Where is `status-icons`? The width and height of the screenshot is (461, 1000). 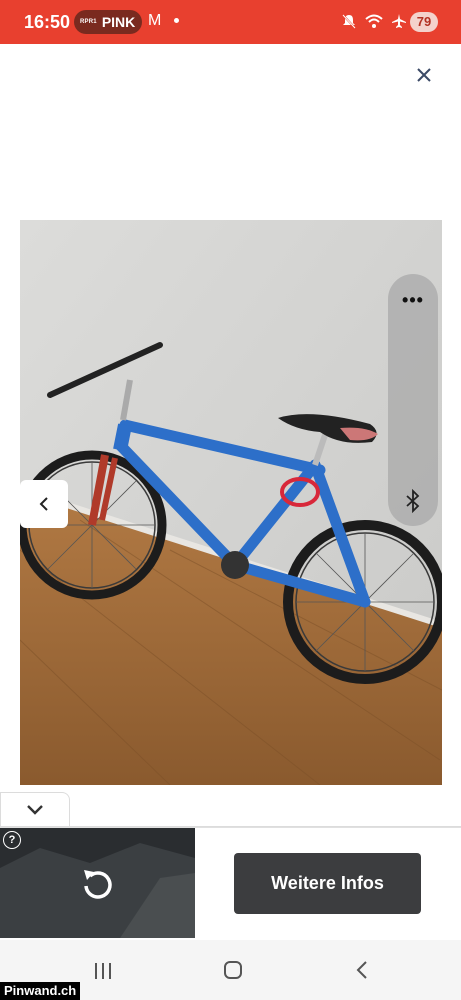
status-icons is located at coordinates (374, 21).